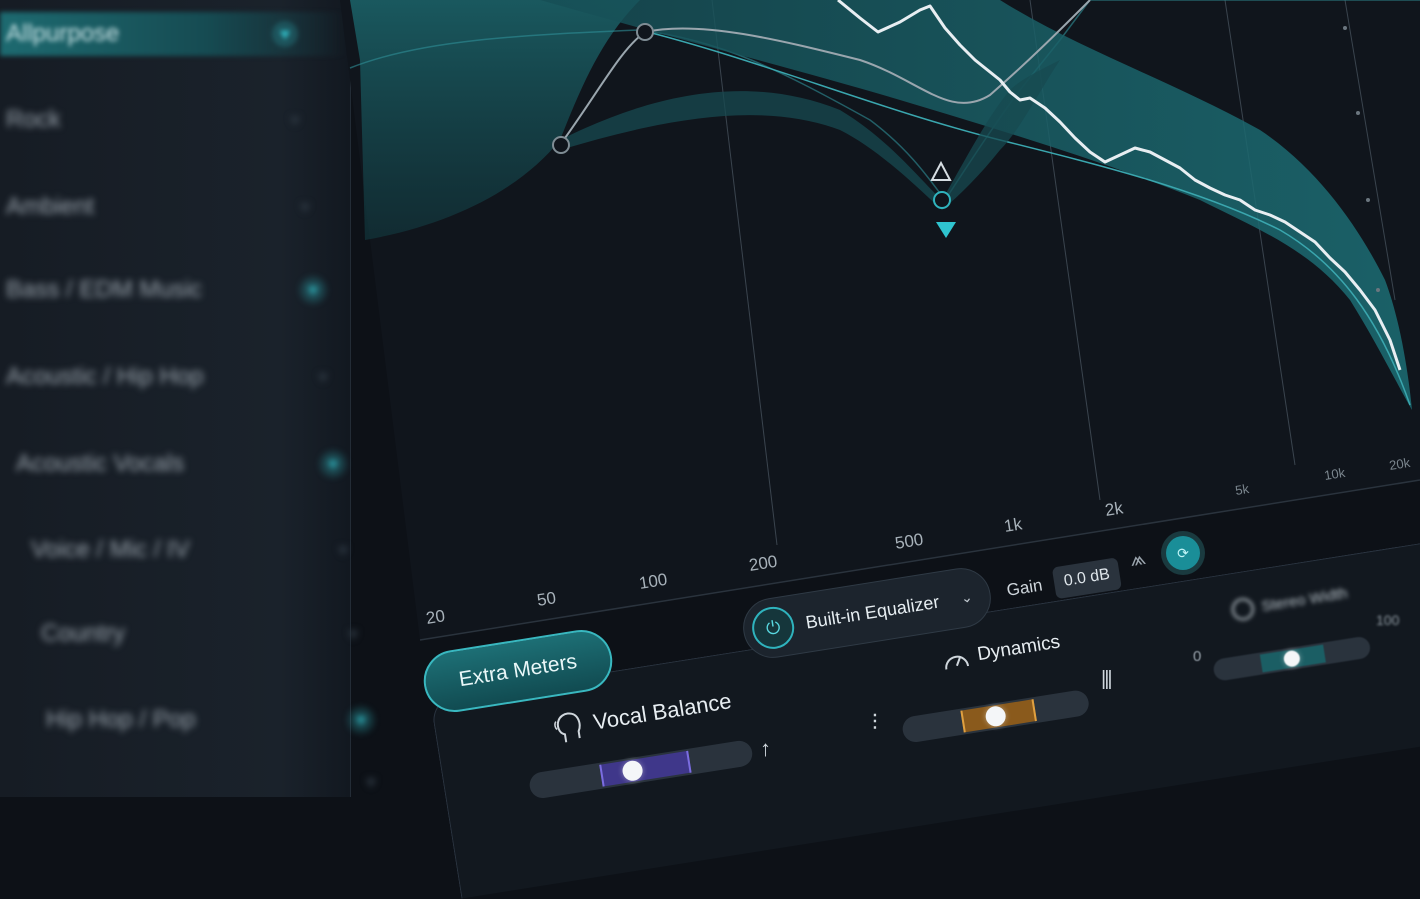 The width and height of the screenshot is (1420, 899). What do you see at coordinates (1243, 609) in the screenshot?
I see `stereo-icon` at bounding box center [1243, 609].